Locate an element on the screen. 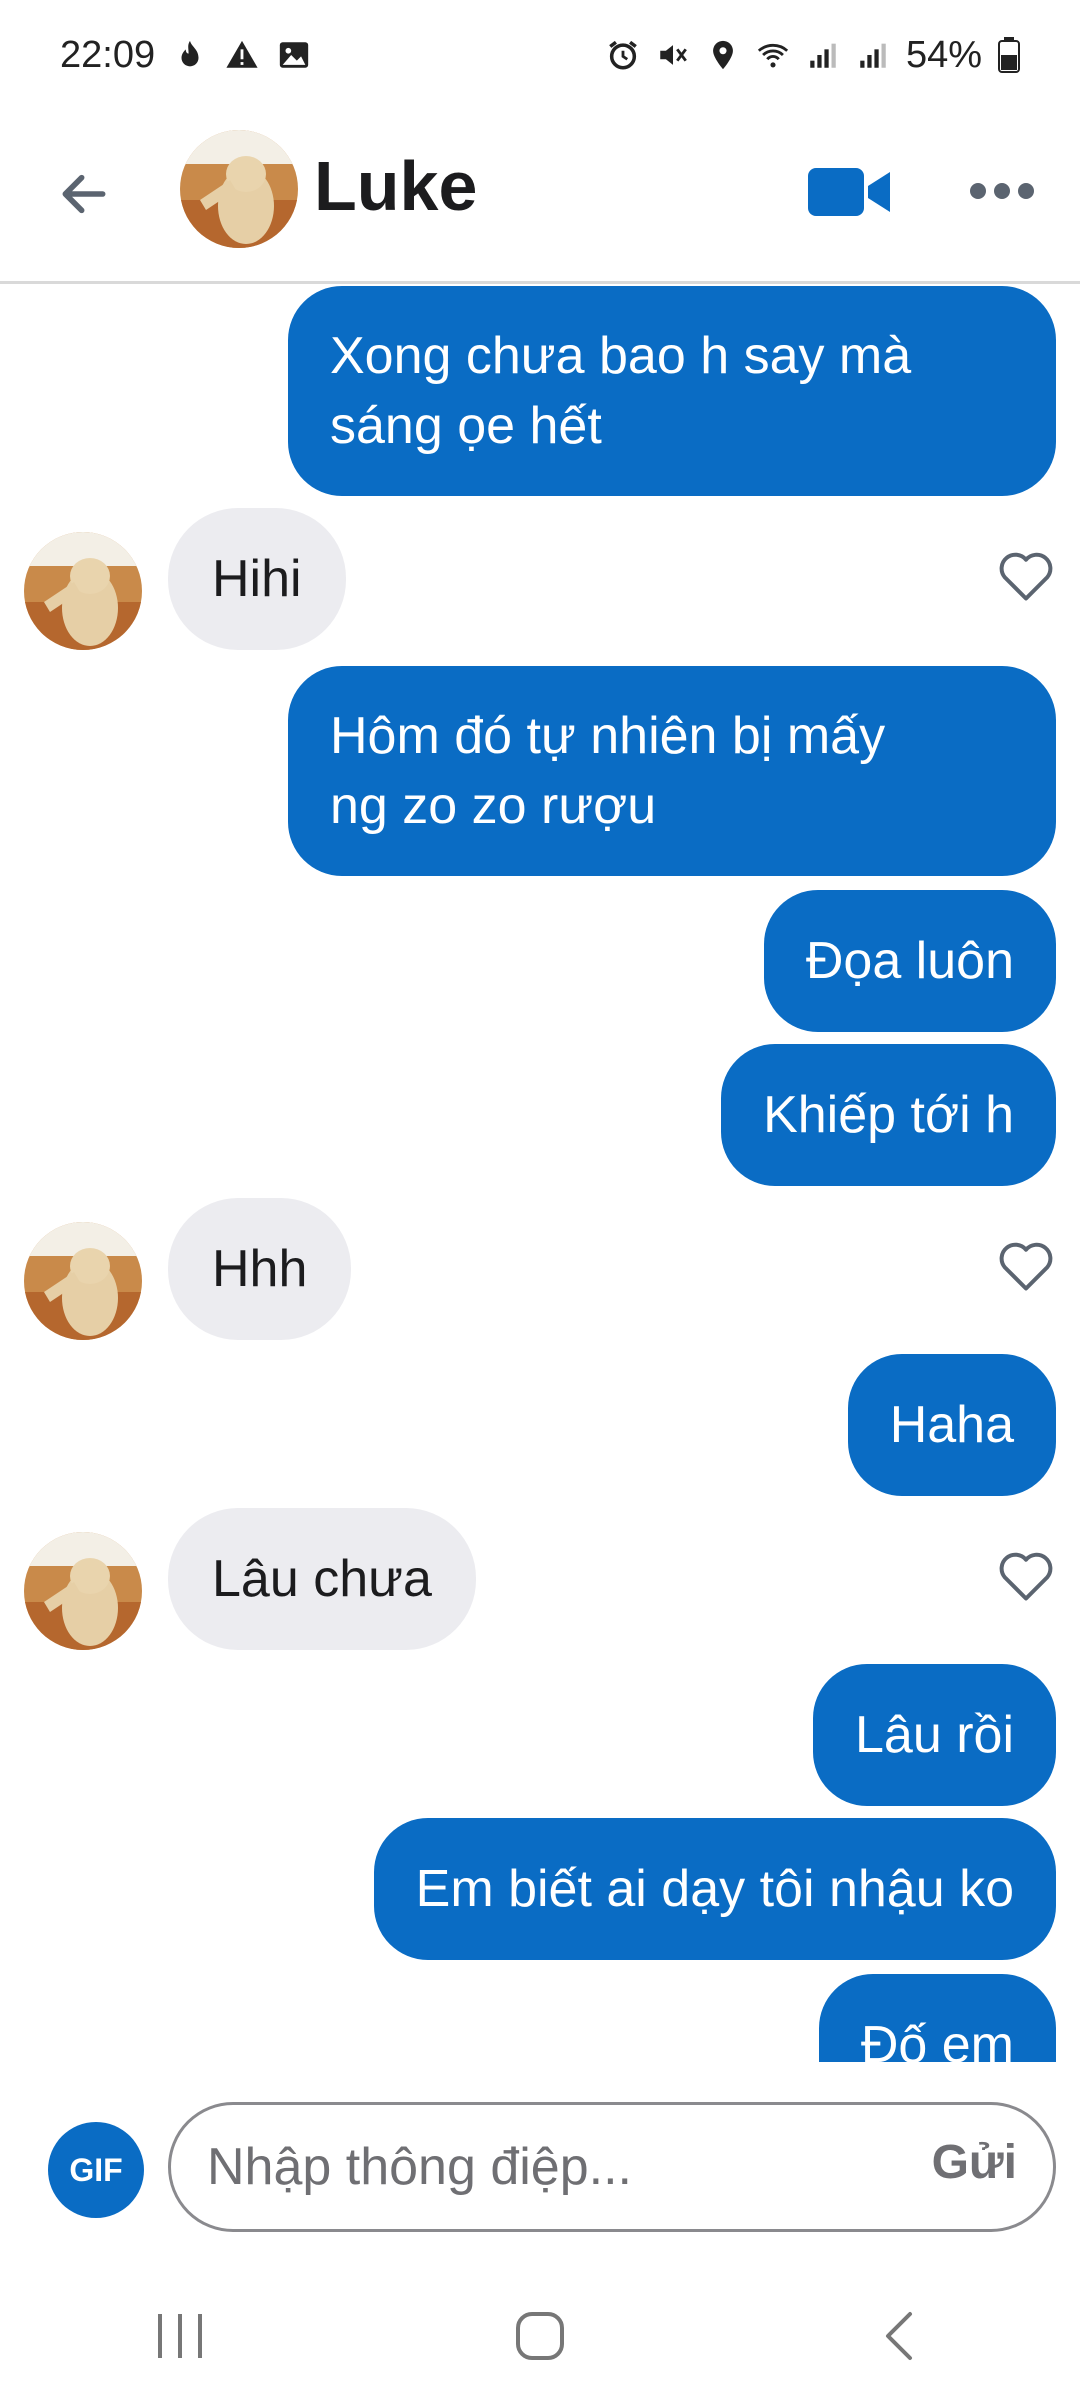  battery-percent: 54% is located at coordinates (943, 54).